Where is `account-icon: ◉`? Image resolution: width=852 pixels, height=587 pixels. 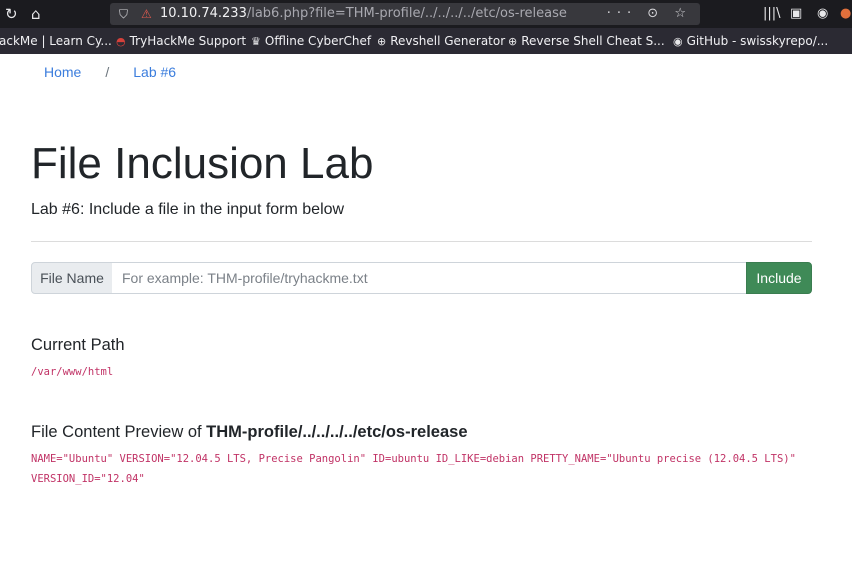
account-icon: ◉ is located at coordinates (822, 14).